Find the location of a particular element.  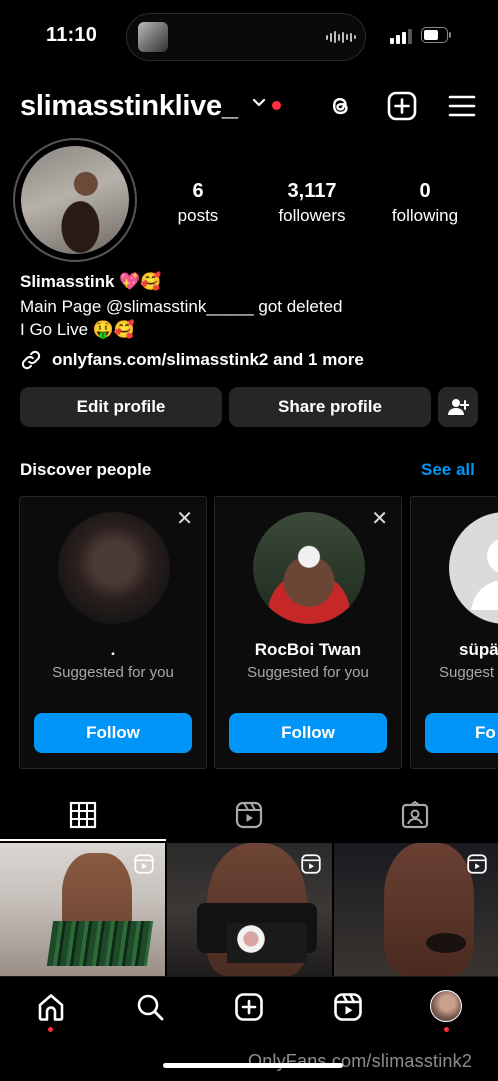

follow-button: Fo is located at coordinates (461, 733).